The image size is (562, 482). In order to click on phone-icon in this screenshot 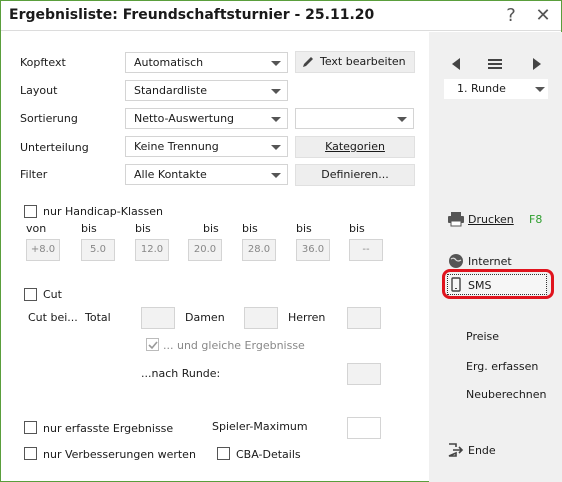, I will do `click(456, 284)`.